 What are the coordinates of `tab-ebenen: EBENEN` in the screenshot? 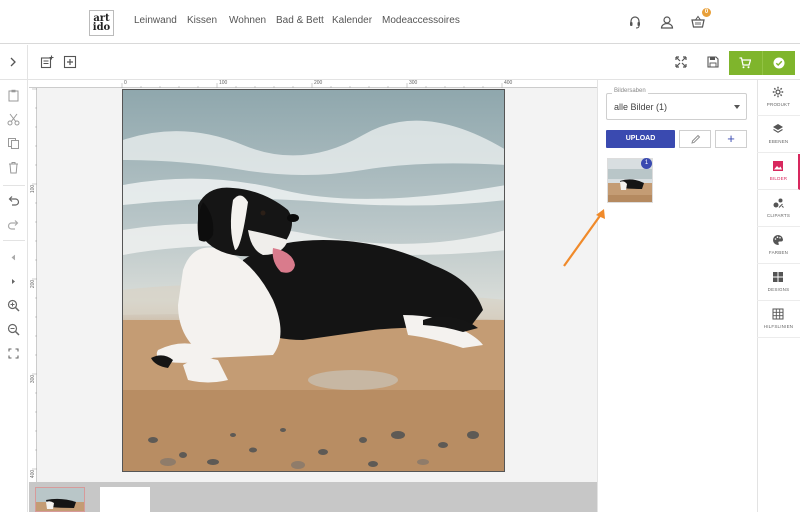 It's located at (778, 135).